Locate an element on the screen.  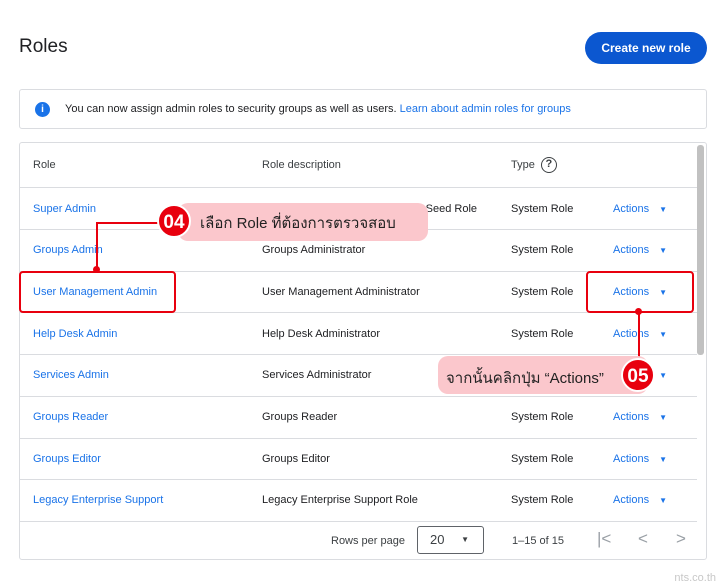
role-link: Services Admin is located at coordinates (71, 375).